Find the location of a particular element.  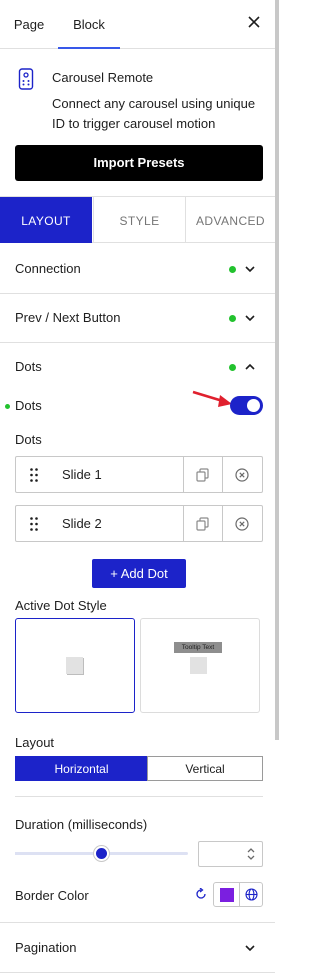

dot-item-label: Slide 1 is located at coordinates (82, 474).